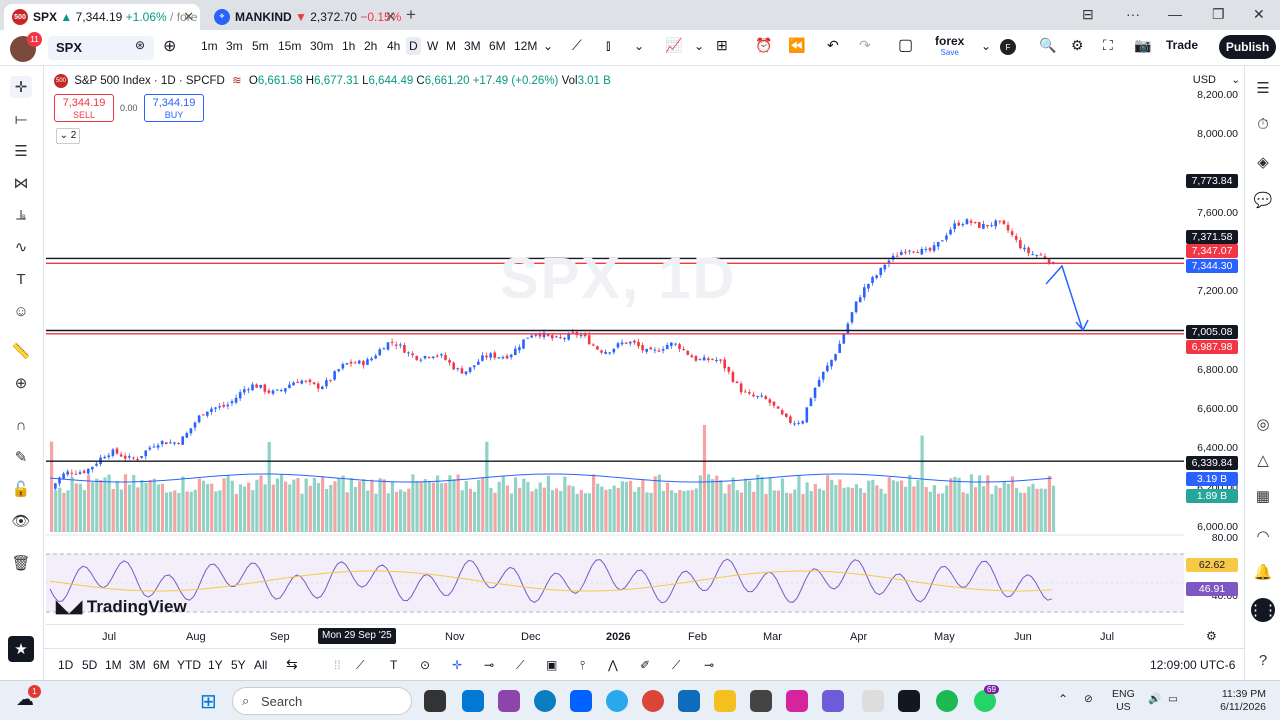 Image resolution: width=1280 pixels, height=720 pixels. What do you see at coordinates (321, 46) in the screenshot?
I see `interval-30m: 30m` at bounding box center [321, 46].